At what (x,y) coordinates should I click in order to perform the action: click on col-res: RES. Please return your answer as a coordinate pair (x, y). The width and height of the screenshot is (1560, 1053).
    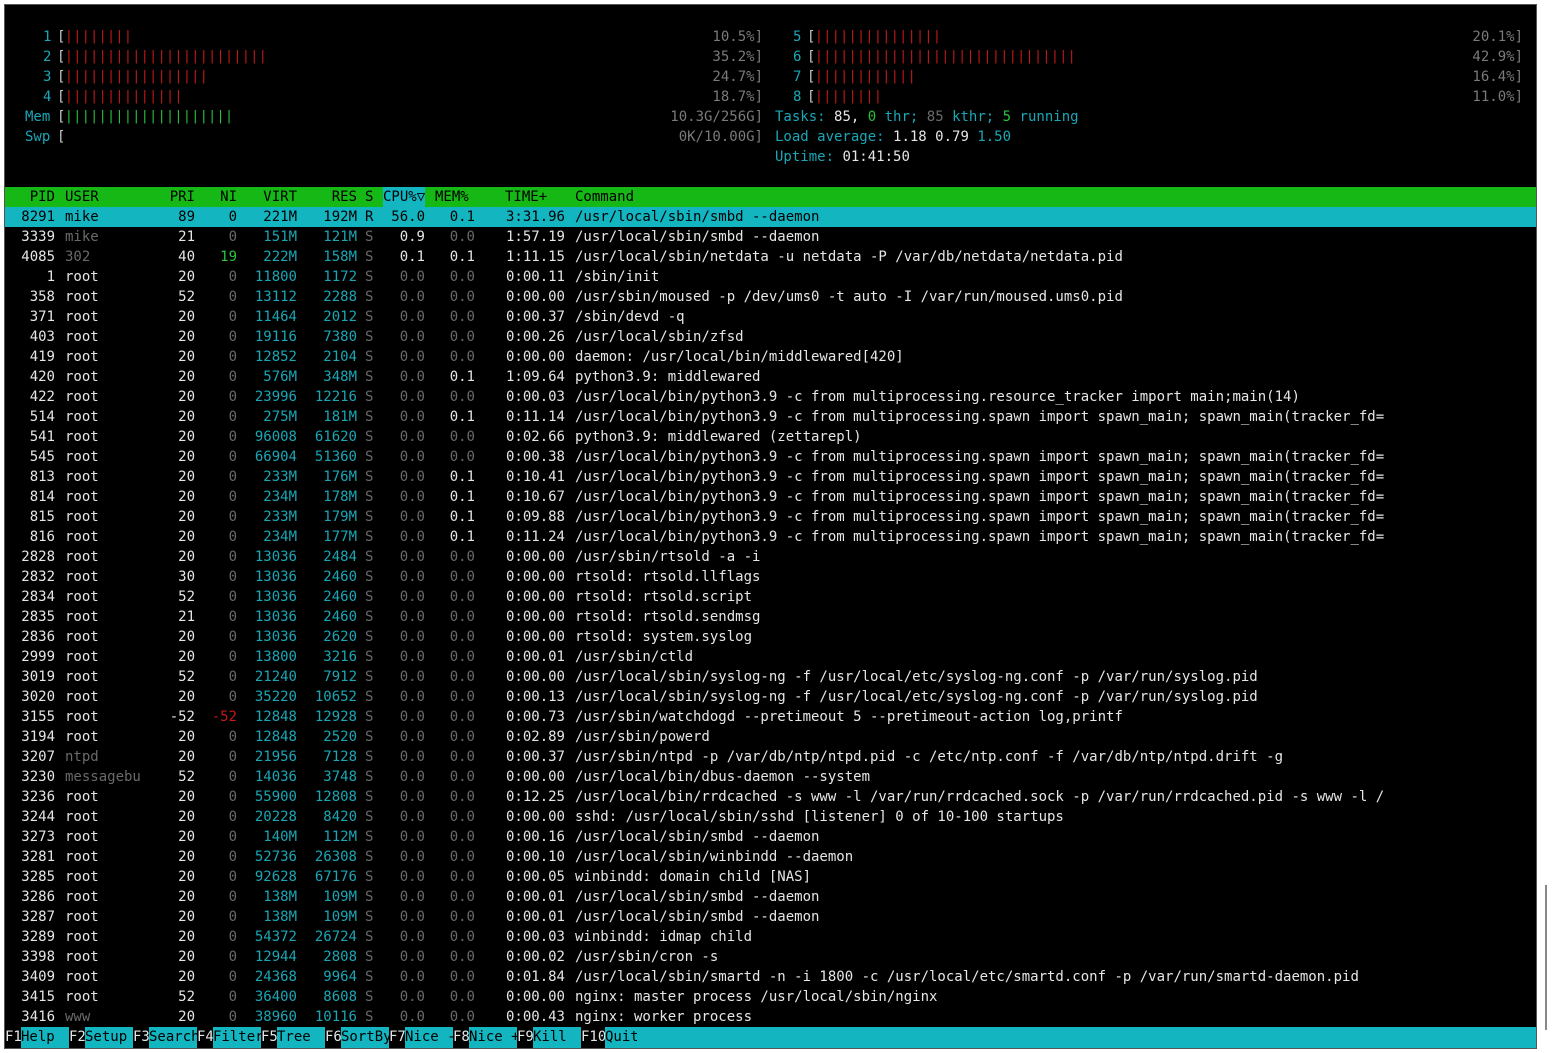
    Looking at the image, I should click on (331, 197).